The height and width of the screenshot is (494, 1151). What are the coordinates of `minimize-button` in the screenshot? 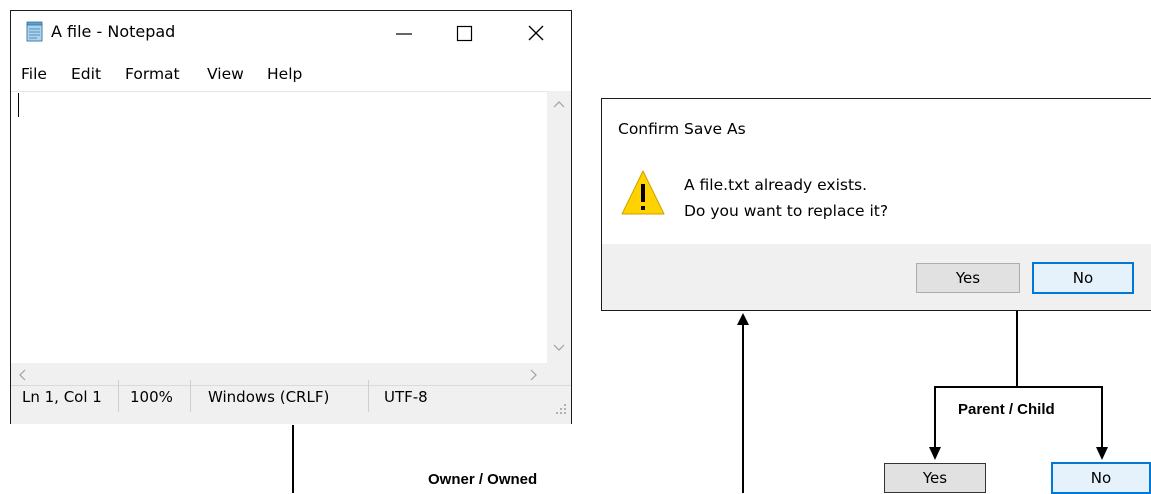 It's located at (404, 33).